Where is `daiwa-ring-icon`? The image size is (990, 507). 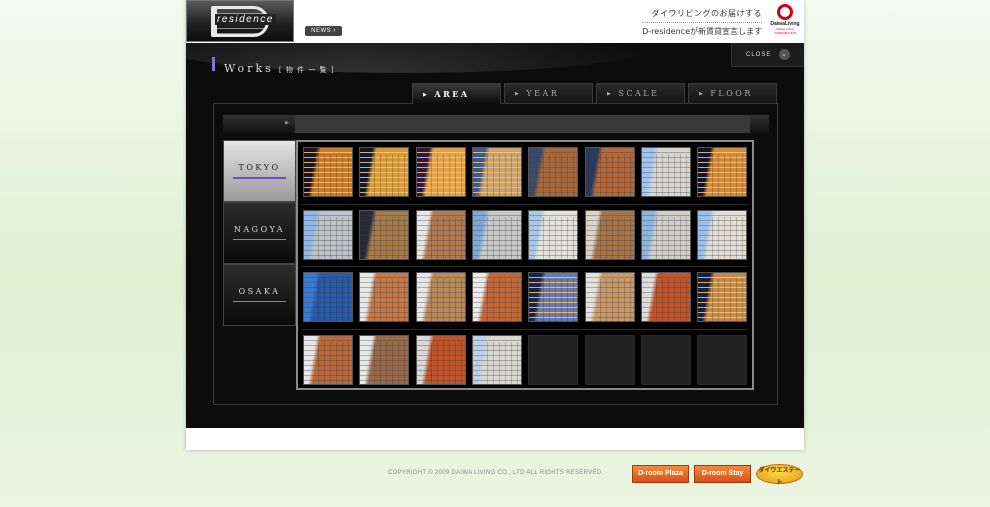
daiwa-ring-icon is located at coordinates (785, 12).